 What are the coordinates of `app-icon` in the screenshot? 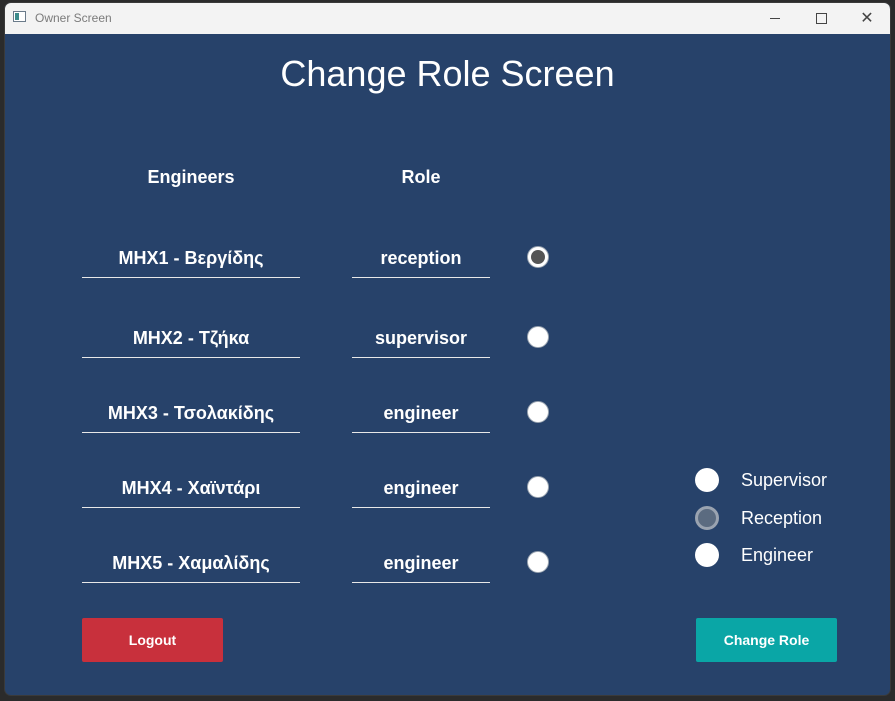 It's located at (19, 16).